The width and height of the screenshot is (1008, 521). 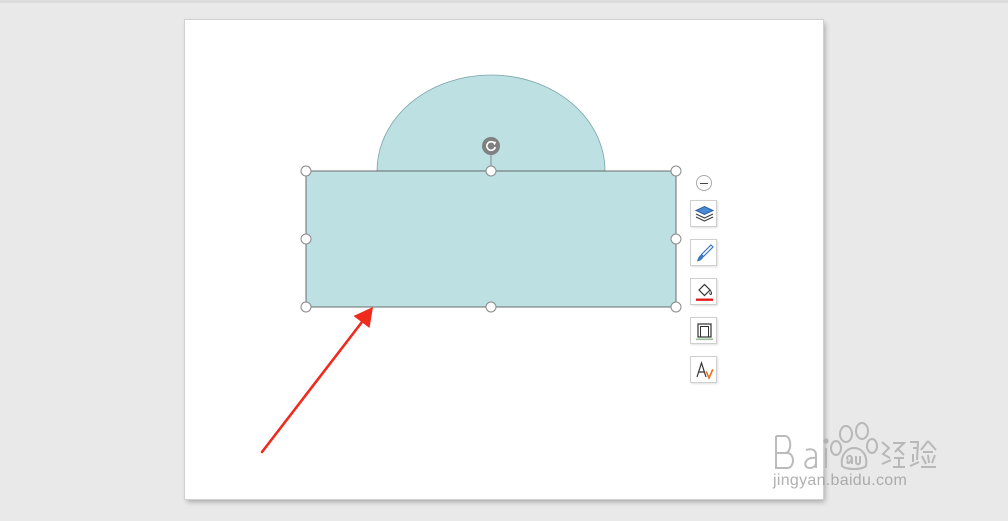 I want to click on baidu-jingyan-watermark: jingyan.baidu.com, so click(x=870, y=455).